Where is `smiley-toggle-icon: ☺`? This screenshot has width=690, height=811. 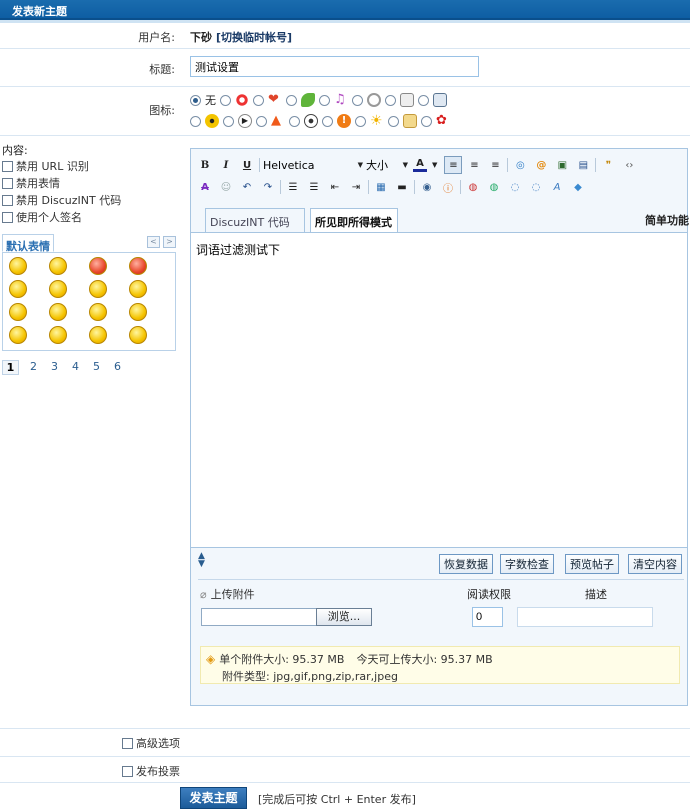 smiley-toggle-icon: ☺ is located at coordinates (226, 187).